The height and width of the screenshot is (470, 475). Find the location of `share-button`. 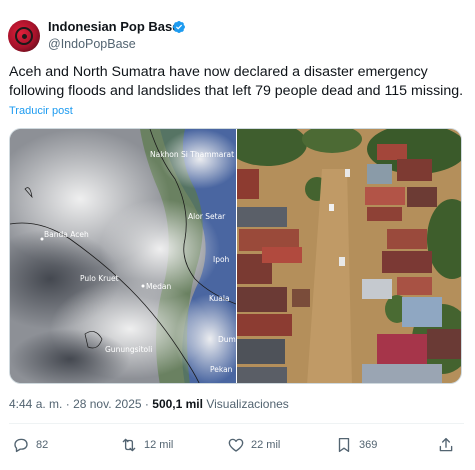

share-button is located at coordinates (446, 445).